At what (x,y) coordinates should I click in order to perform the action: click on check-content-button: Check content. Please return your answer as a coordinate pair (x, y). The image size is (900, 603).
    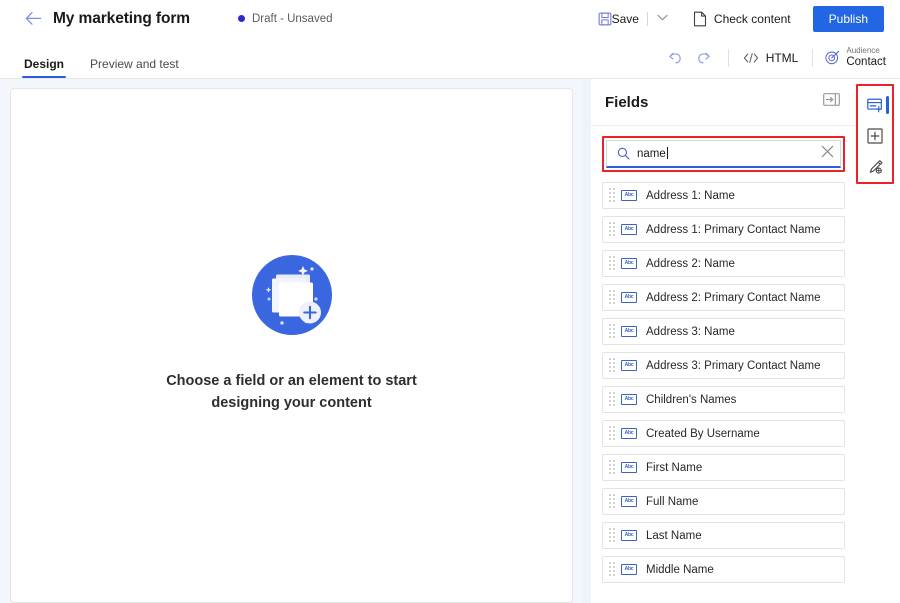
    Looking at the image, I should click on (742, 19).